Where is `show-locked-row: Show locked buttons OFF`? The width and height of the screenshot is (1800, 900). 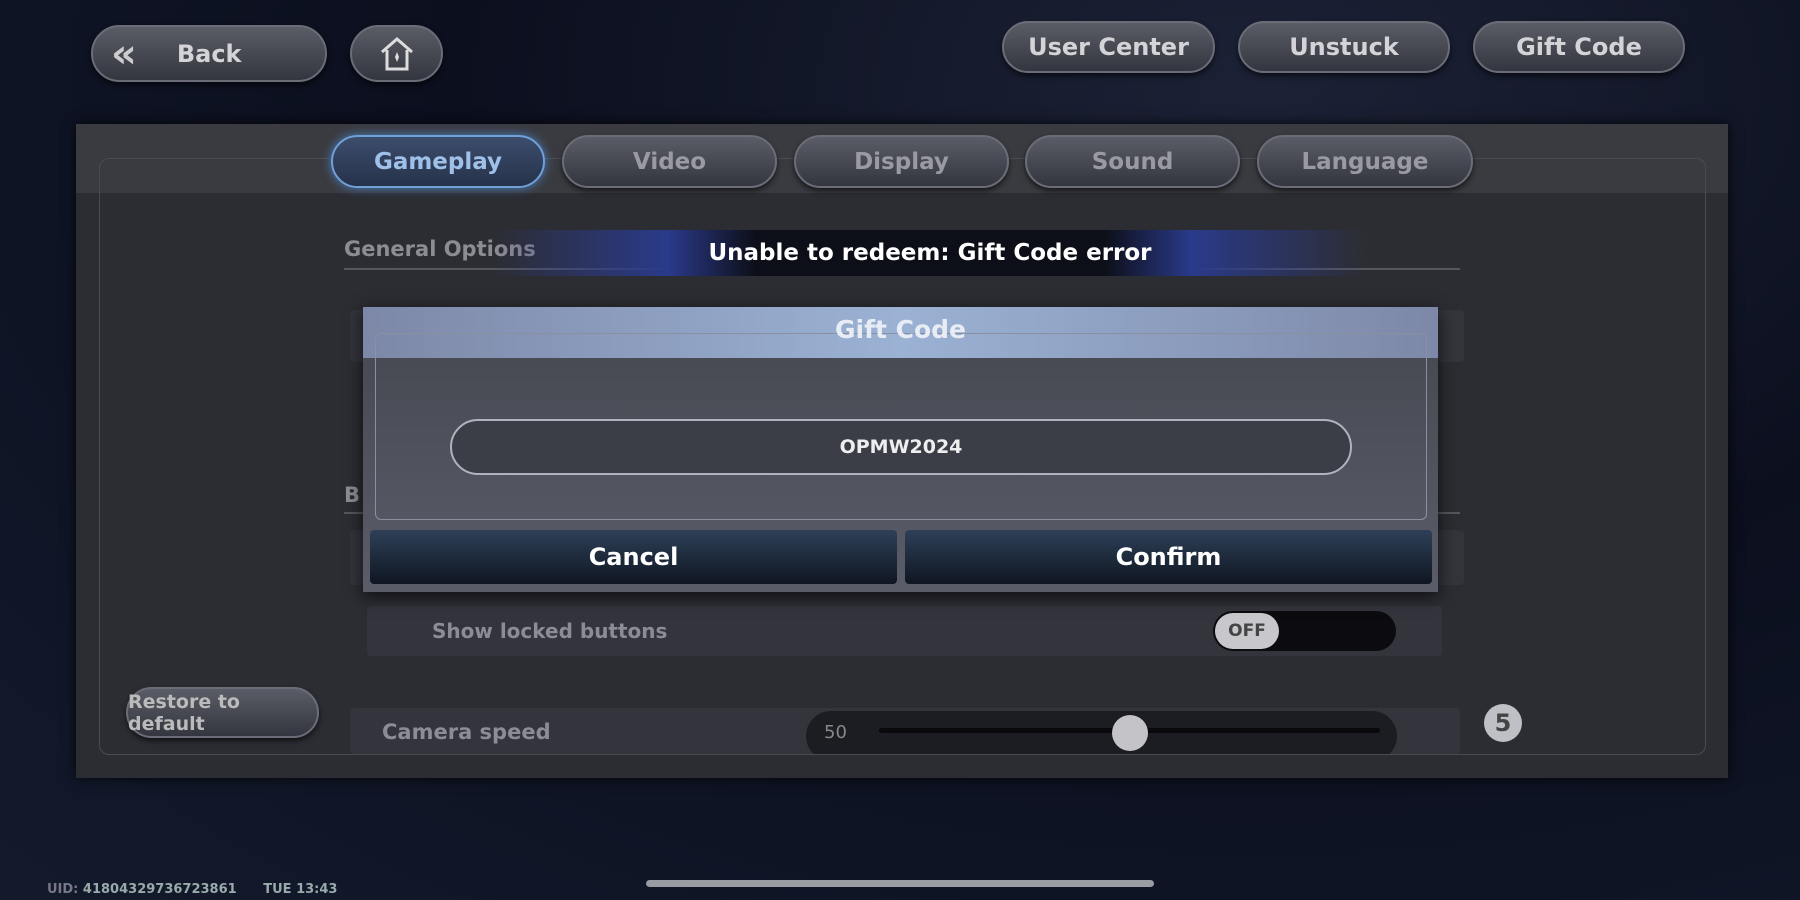
show-locked-row: Show locked buttons OFF is located at coordinates (904, 631).